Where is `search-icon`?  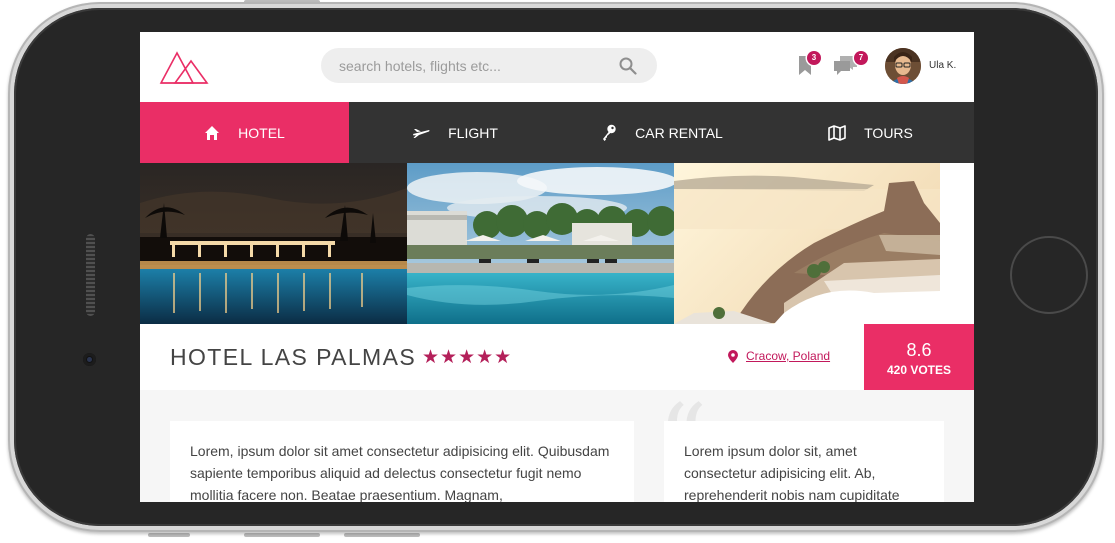 search-icon is located at coordinates (628, 68).